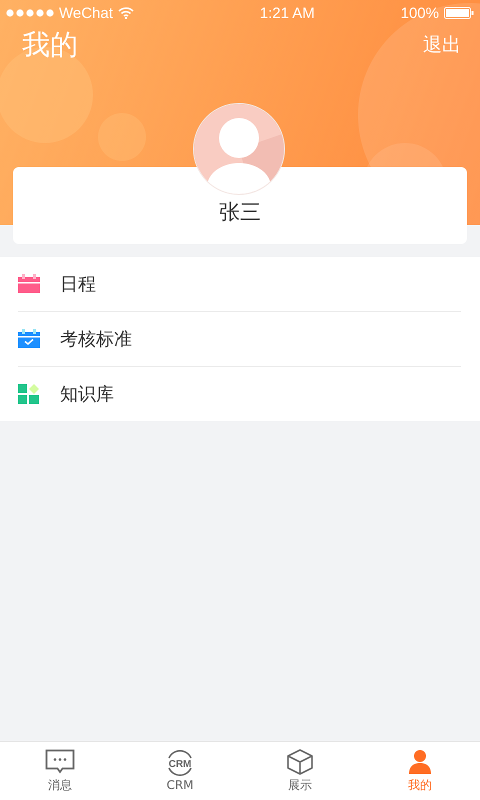  Describe the element at coordinates (240, 212) in the screenshot. I see `user-name: 张三` at that location.